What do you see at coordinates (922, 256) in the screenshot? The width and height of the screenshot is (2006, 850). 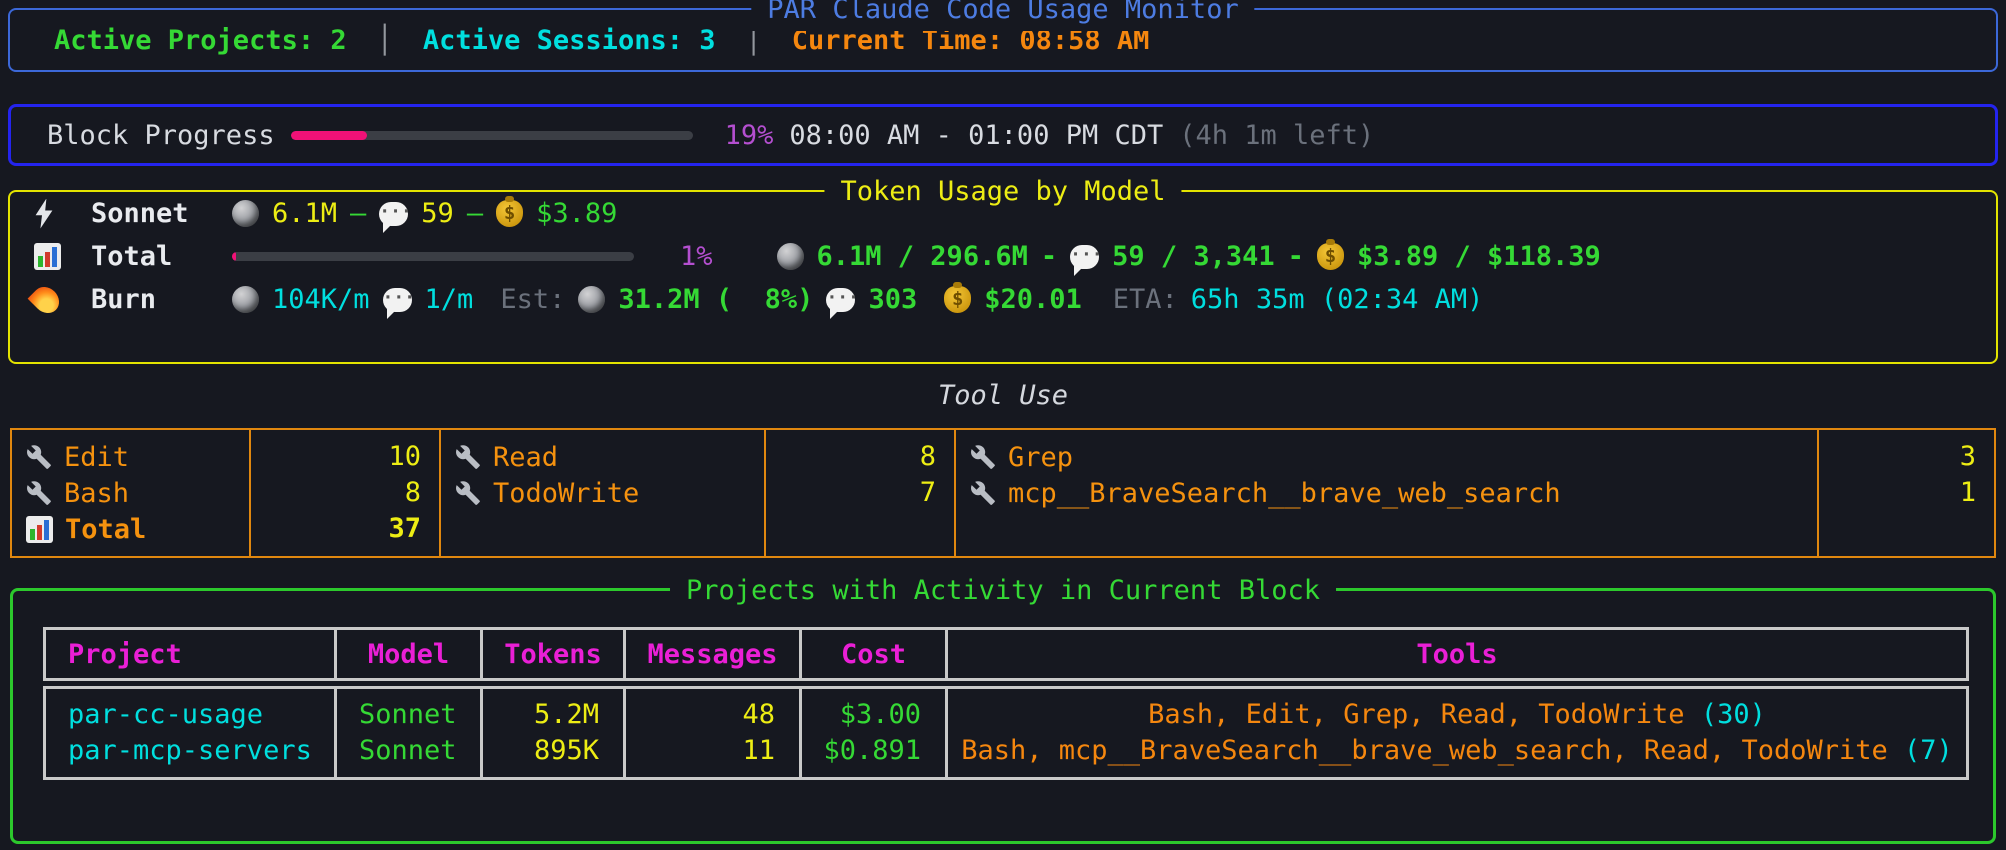 I see `total-tokens: 6.1M / 296.6M` at bounding box center [922, 256].